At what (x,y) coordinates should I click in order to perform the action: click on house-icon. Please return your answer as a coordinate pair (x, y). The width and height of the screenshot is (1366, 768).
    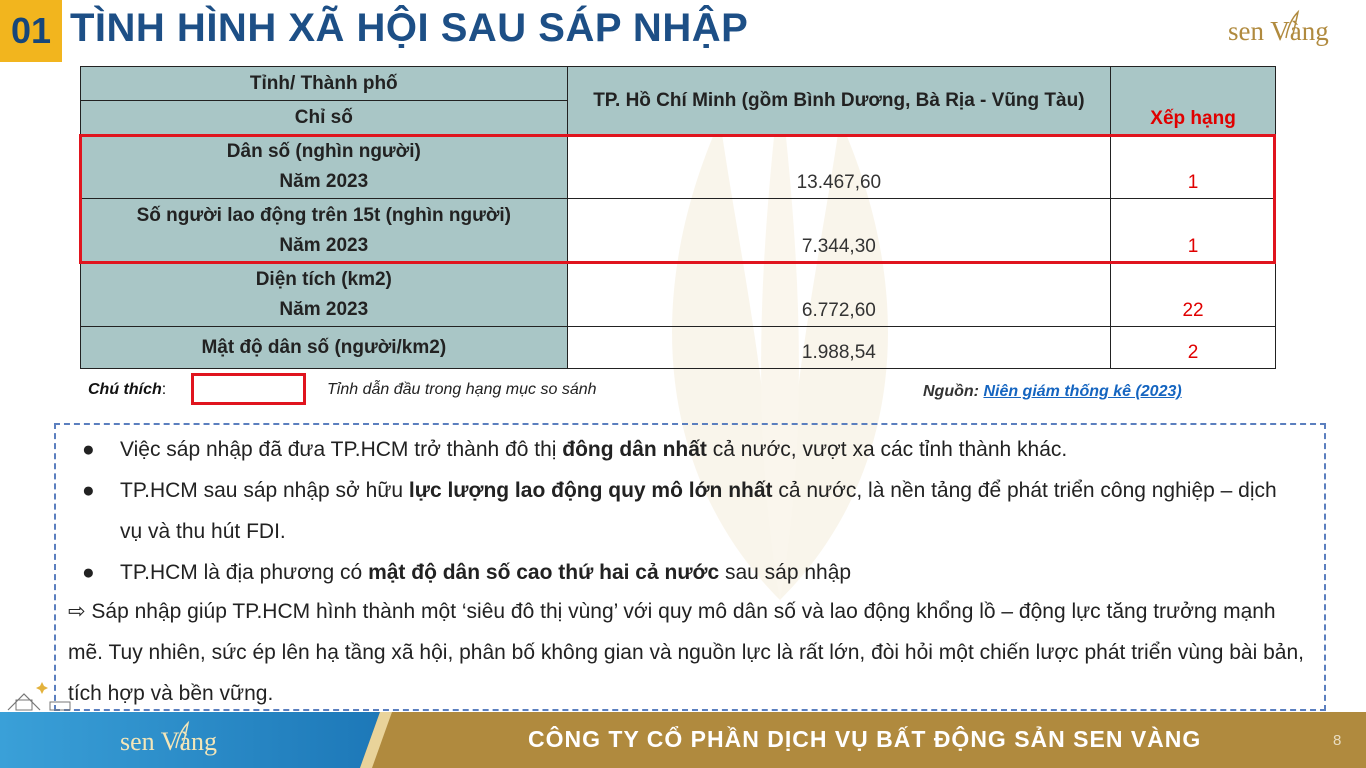
    Looking at the image, I should click on (39, 696).